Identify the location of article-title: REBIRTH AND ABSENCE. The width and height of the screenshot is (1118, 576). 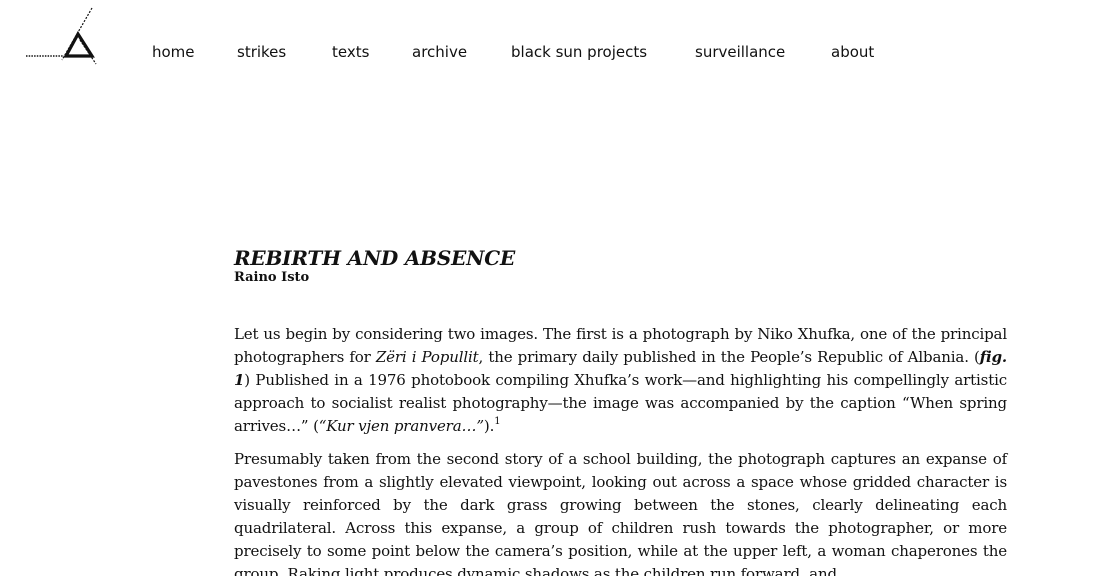
(374, 258).